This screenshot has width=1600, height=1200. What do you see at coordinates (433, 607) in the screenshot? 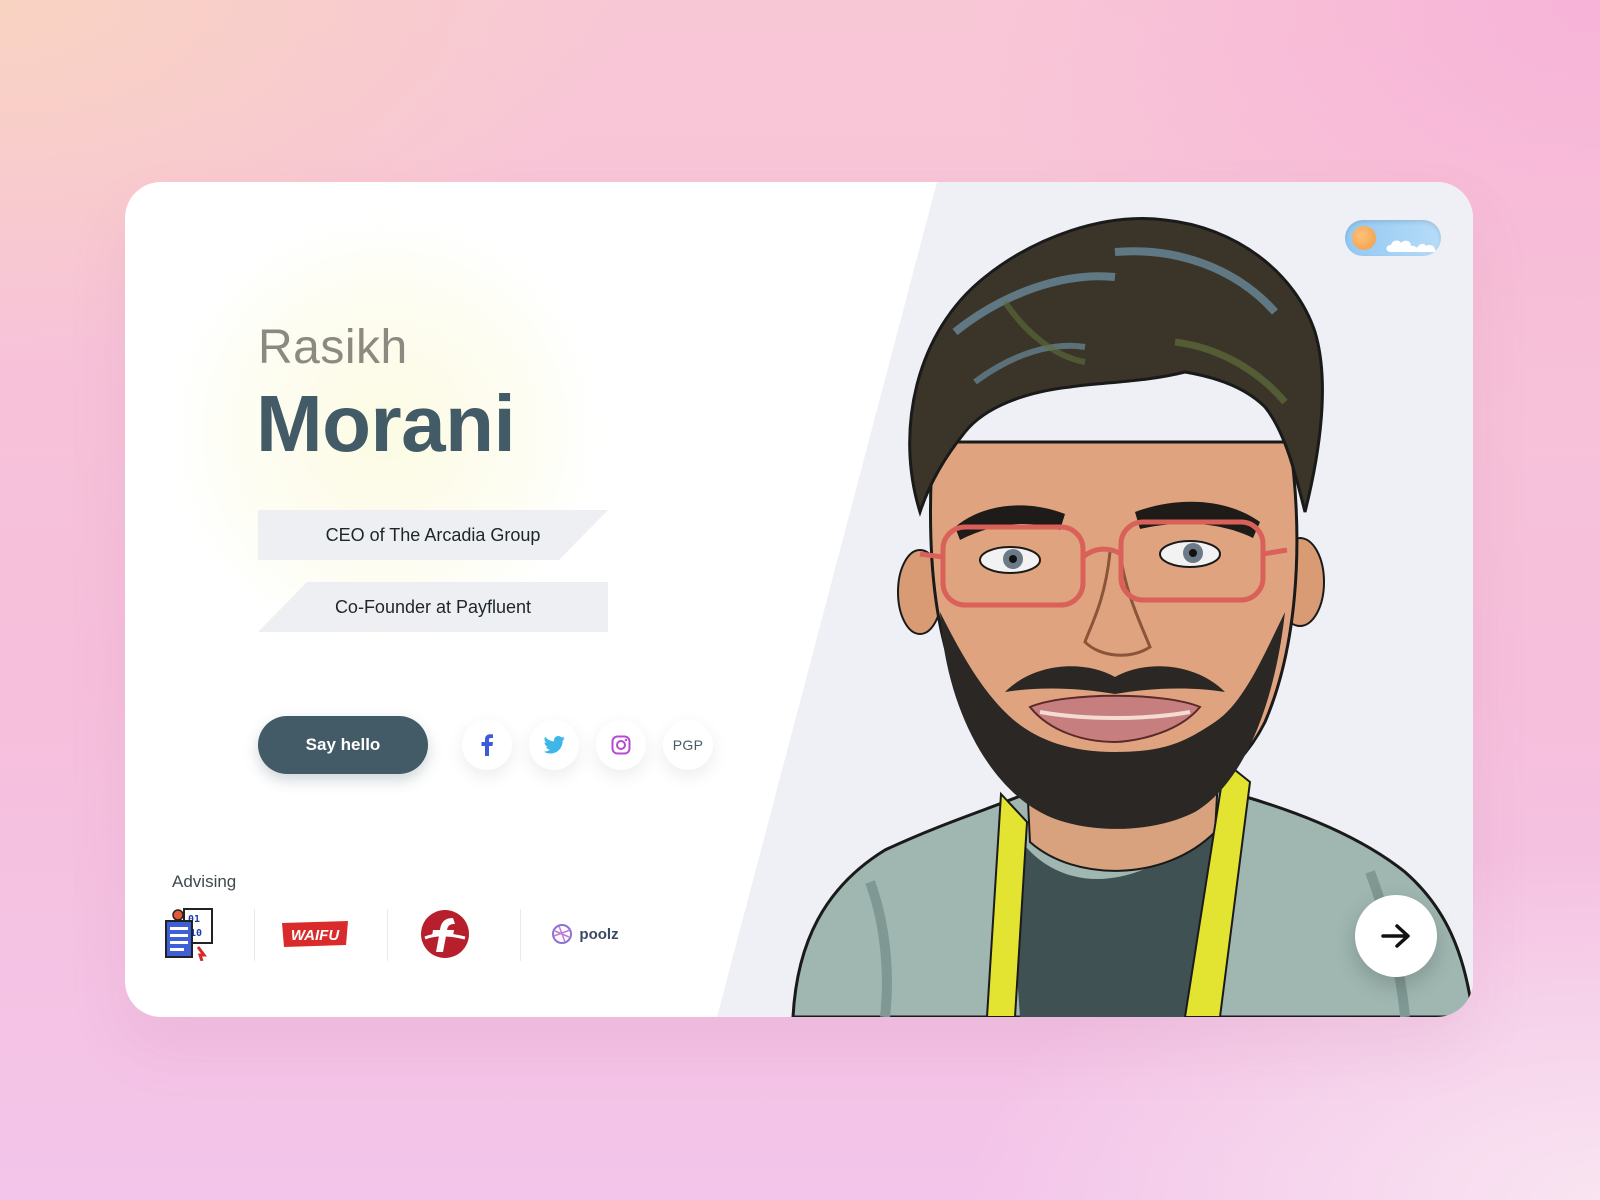
I see `role-cofounder: Co-Founder at Payfluent` at bounding box center [433, 607].